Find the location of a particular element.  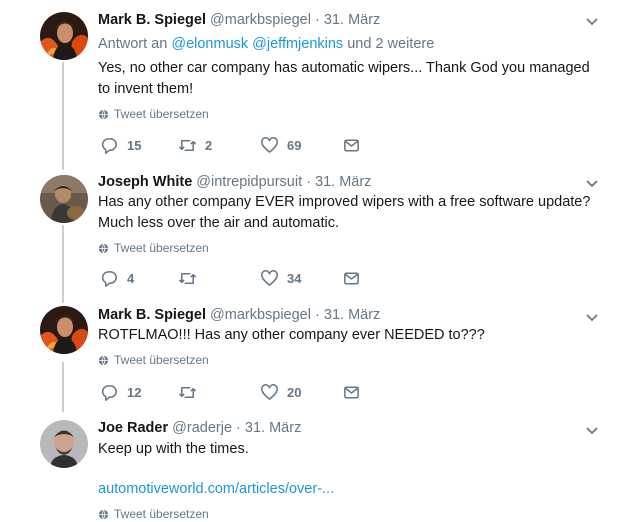

author-handle: @intrepidpursuit is located at coordinates (249, 182).